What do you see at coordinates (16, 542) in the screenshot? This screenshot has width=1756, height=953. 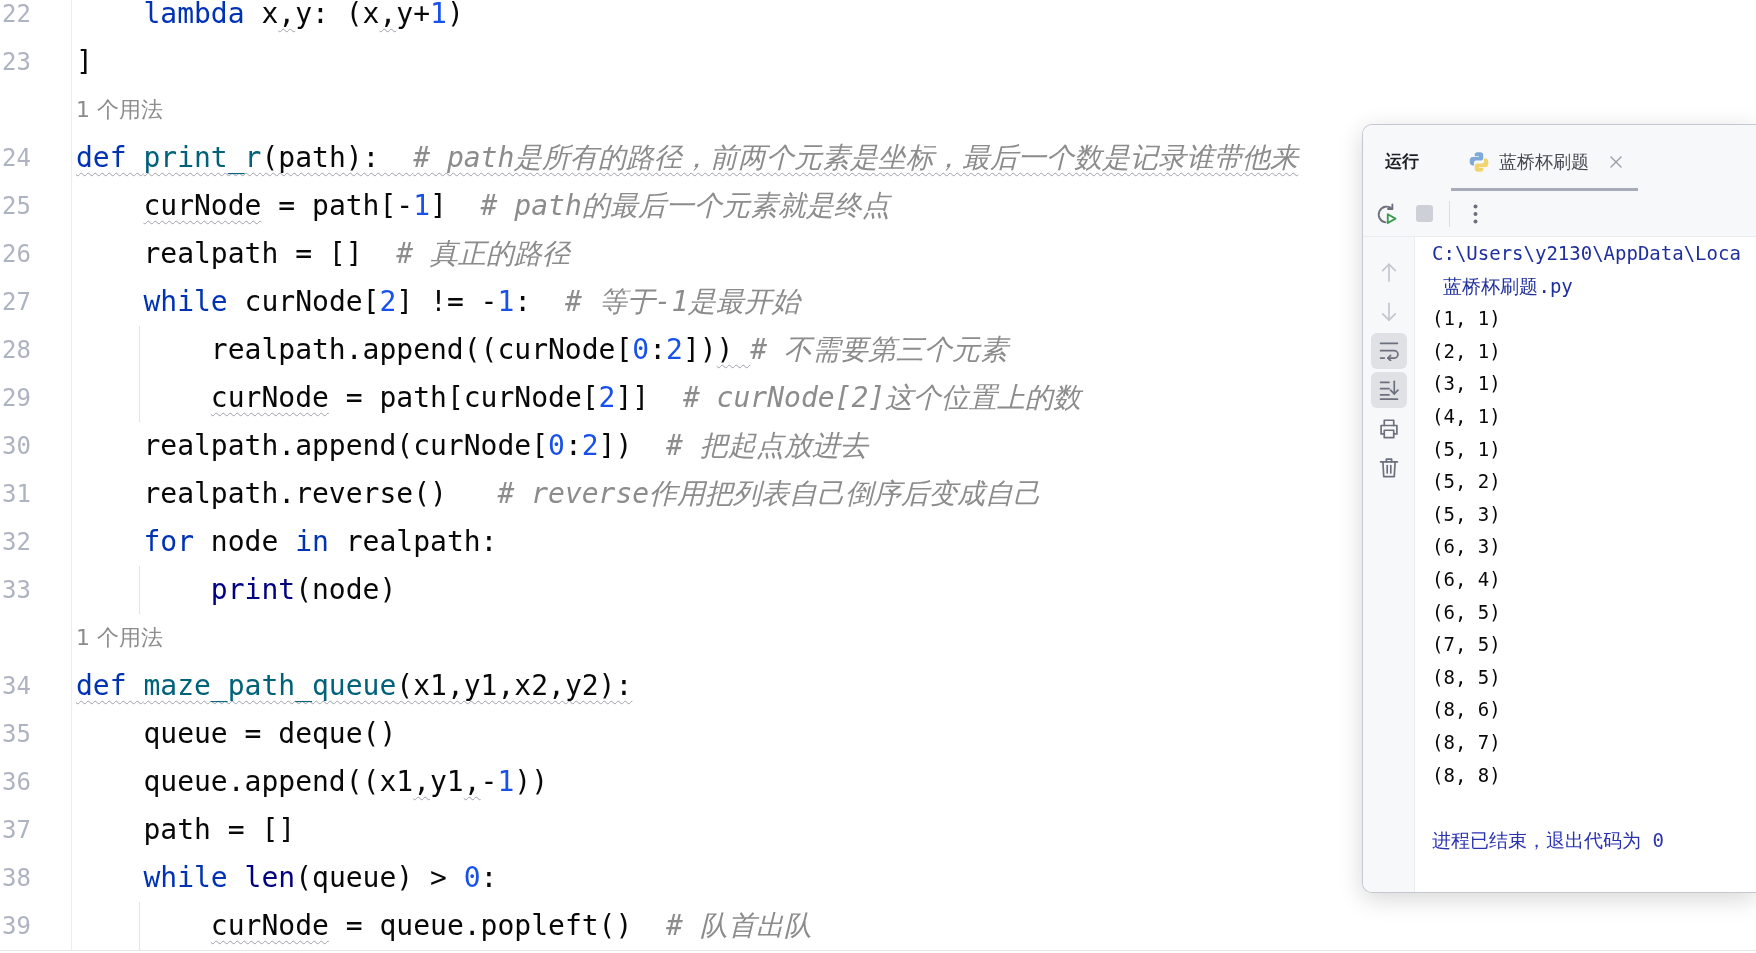 I see `line-number: 32` at bounding box center [16, 542].